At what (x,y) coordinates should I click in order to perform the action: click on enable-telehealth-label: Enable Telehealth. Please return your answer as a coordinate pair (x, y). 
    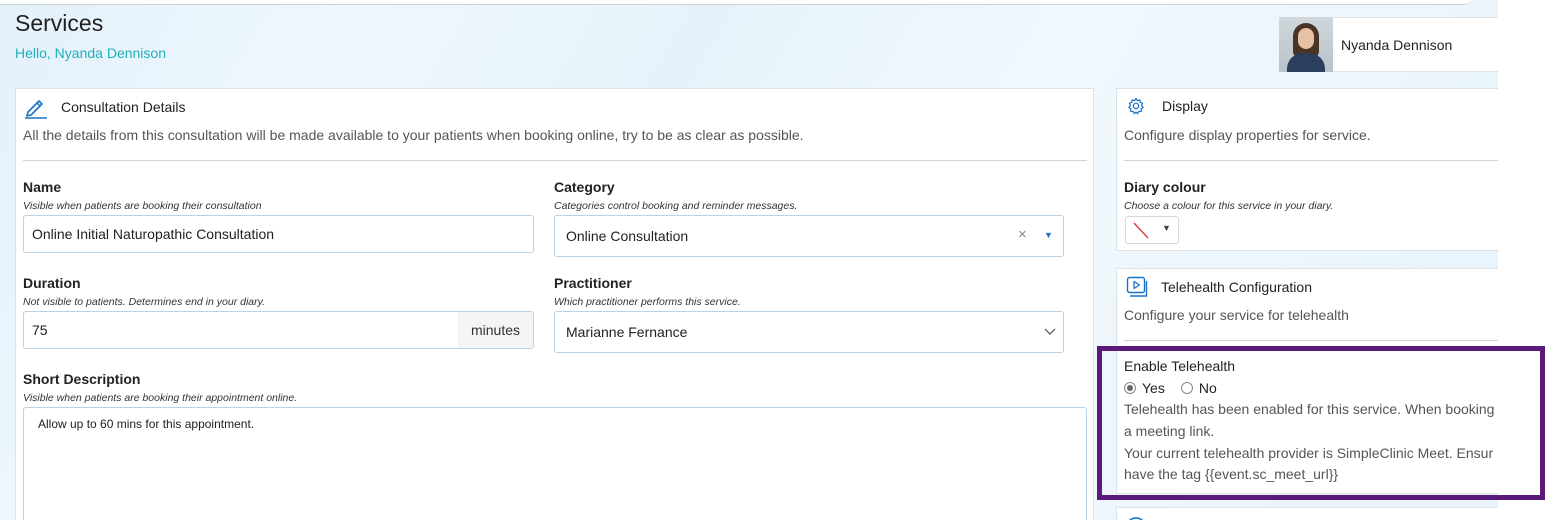
    Looking at the image, I should click on (1180, 366).